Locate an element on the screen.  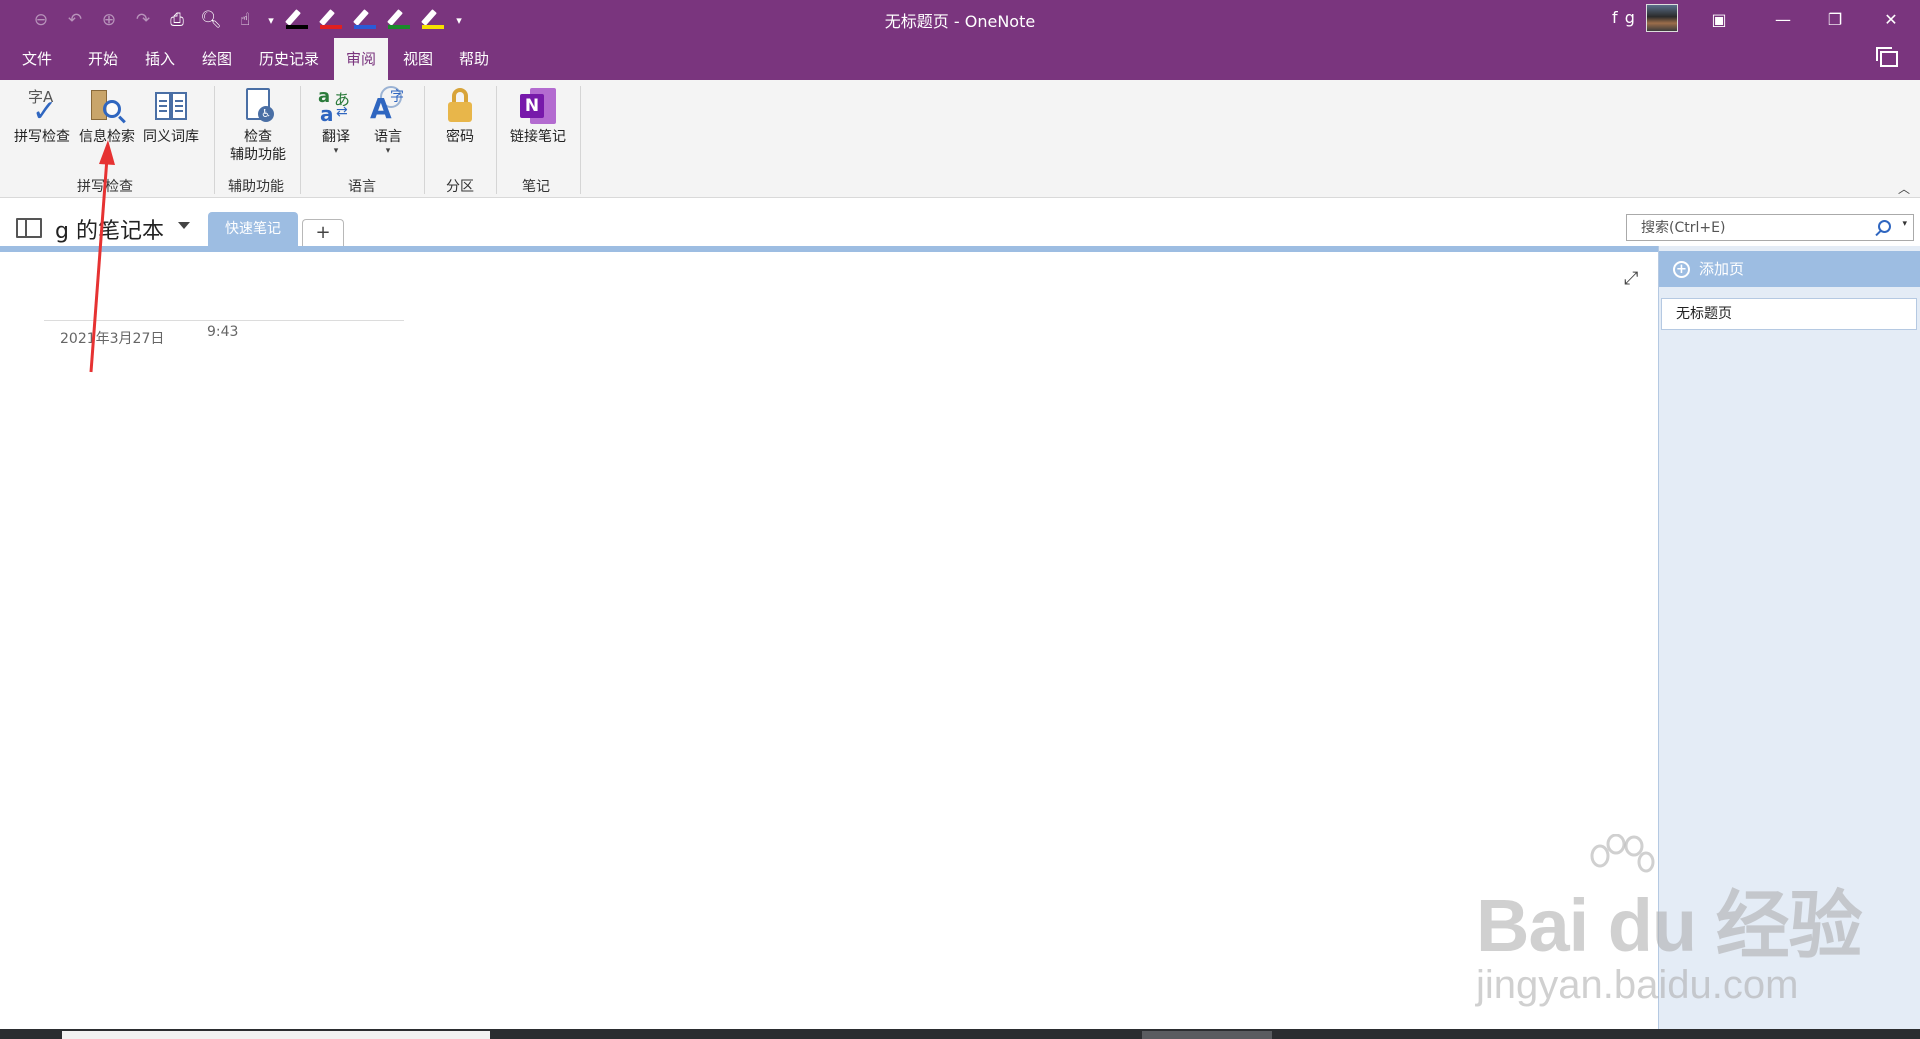
search-scope-dropdown-icon: ▾ is located at coordinates (1904, 224).